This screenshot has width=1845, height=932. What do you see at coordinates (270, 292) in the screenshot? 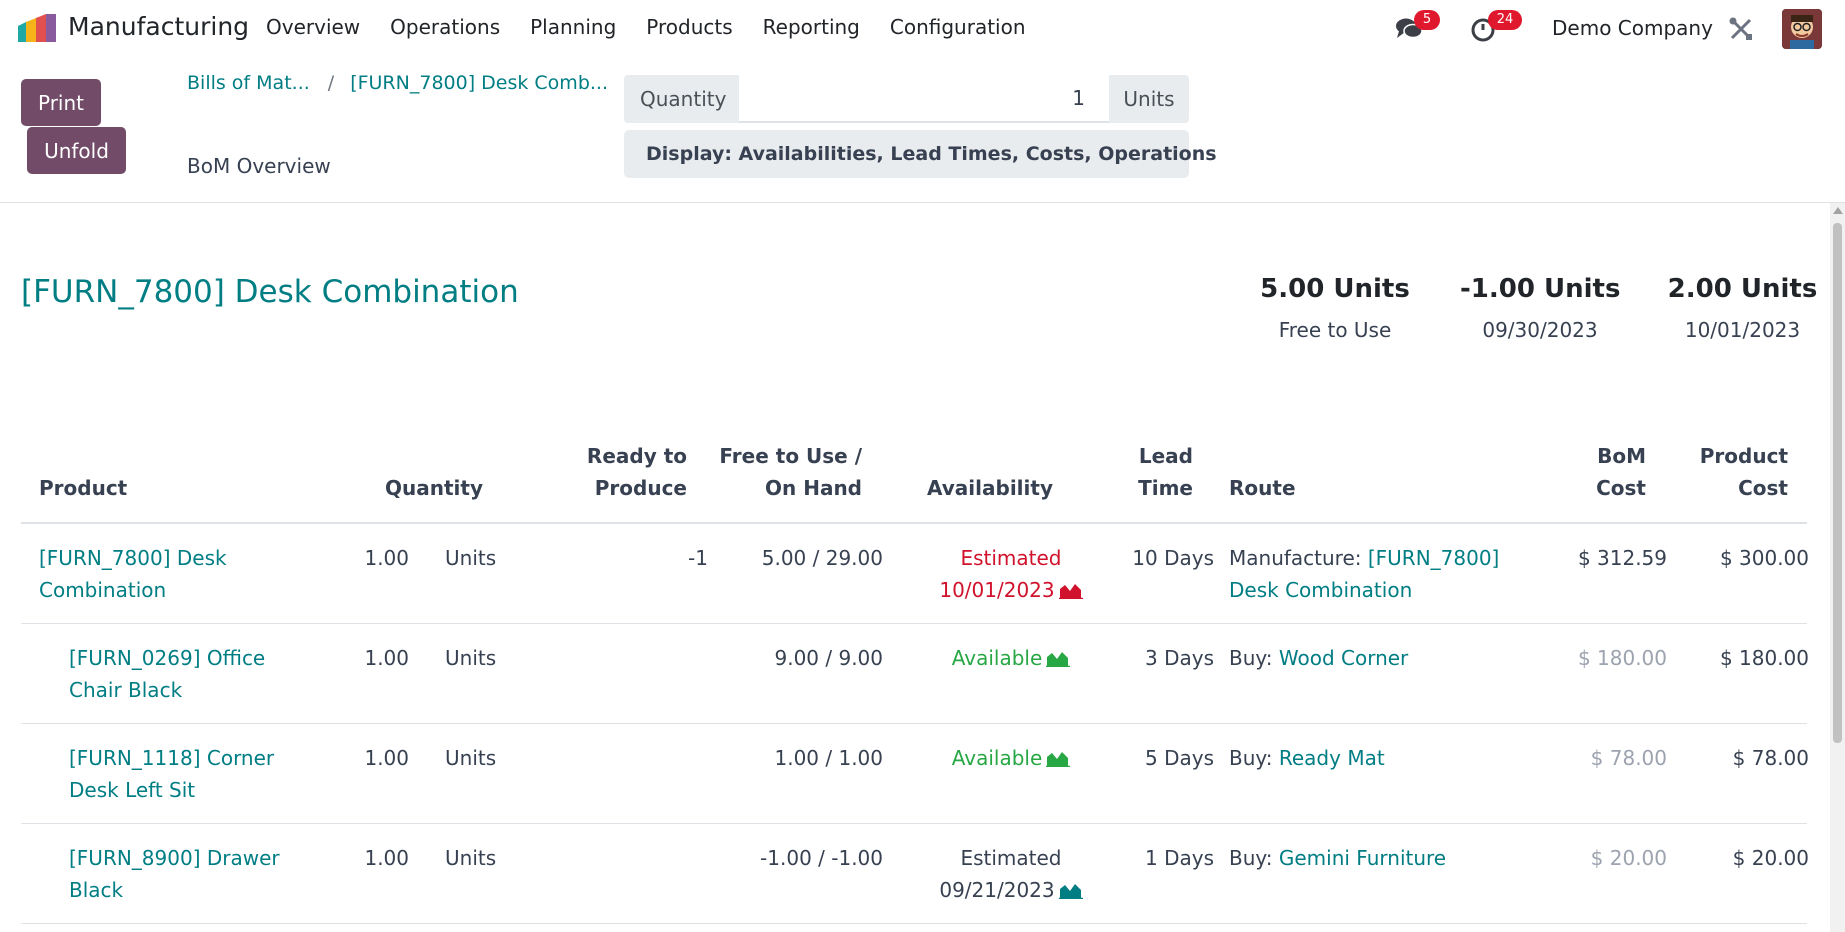
I see `report-title: [FURN_7800] Desk Combination` at bounding box center [270, 292].